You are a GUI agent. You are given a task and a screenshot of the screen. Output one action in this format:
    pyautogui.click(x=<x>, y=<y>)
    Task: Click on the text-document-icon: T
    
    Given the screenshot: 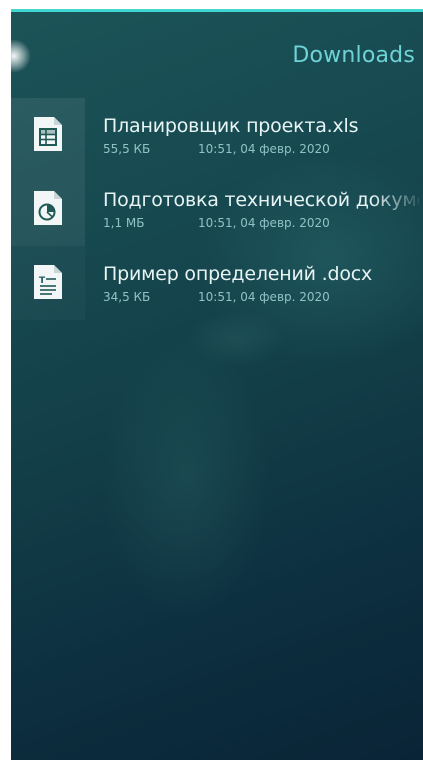 What is the action you would take?
    pyautogui.click(x=48, y=282)
    